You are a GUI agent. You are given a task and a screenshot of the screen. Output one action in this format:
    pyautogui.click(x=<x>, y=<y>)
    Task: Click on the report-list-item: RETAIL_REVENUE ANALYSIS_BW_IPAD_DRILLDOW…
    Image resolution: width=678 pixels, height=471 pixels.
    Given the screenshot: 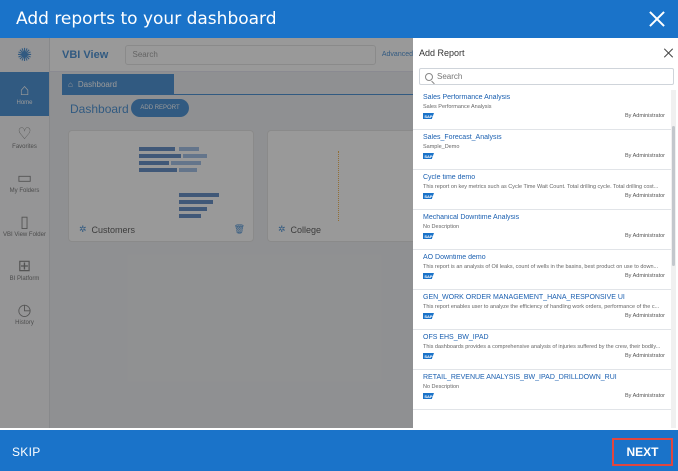 What is the action you would take?
    pyautogui.click(x=542, y=390)
    